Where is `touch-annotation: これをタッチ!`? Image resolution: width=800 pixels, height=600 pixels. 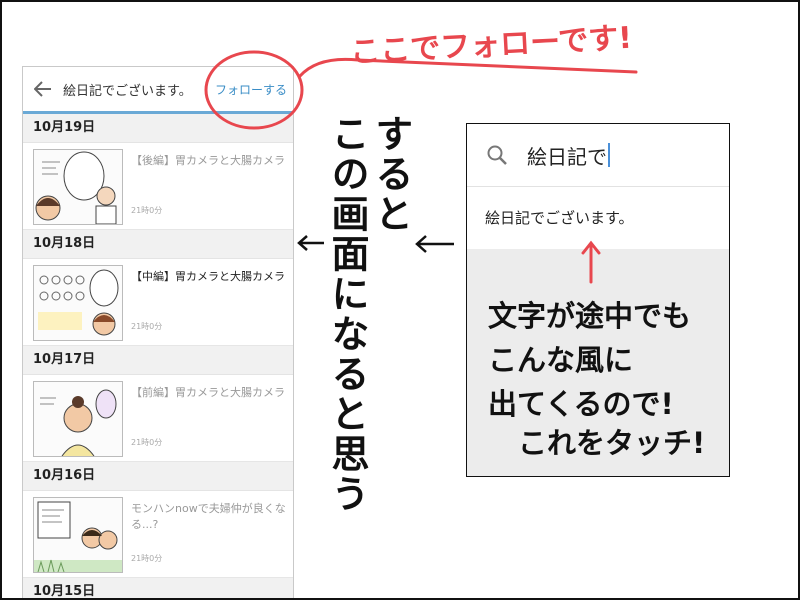
touch-annotation: これをタッチ! is located at coordinates (612, 443).